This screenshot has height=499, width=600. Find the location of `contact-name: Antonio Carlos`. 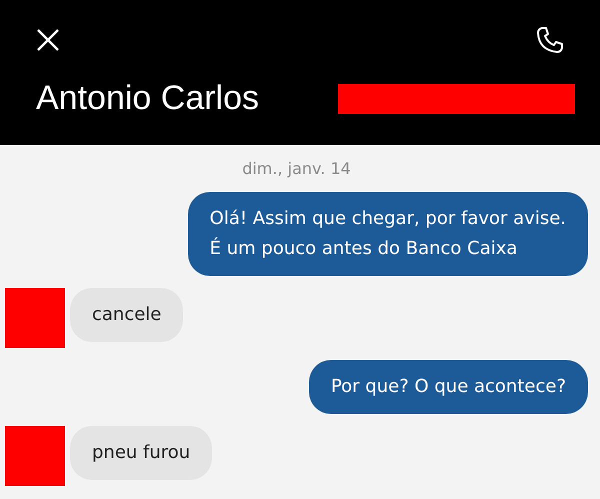

contact-name: Antonio Carlos is located at coordinates (148, 98).